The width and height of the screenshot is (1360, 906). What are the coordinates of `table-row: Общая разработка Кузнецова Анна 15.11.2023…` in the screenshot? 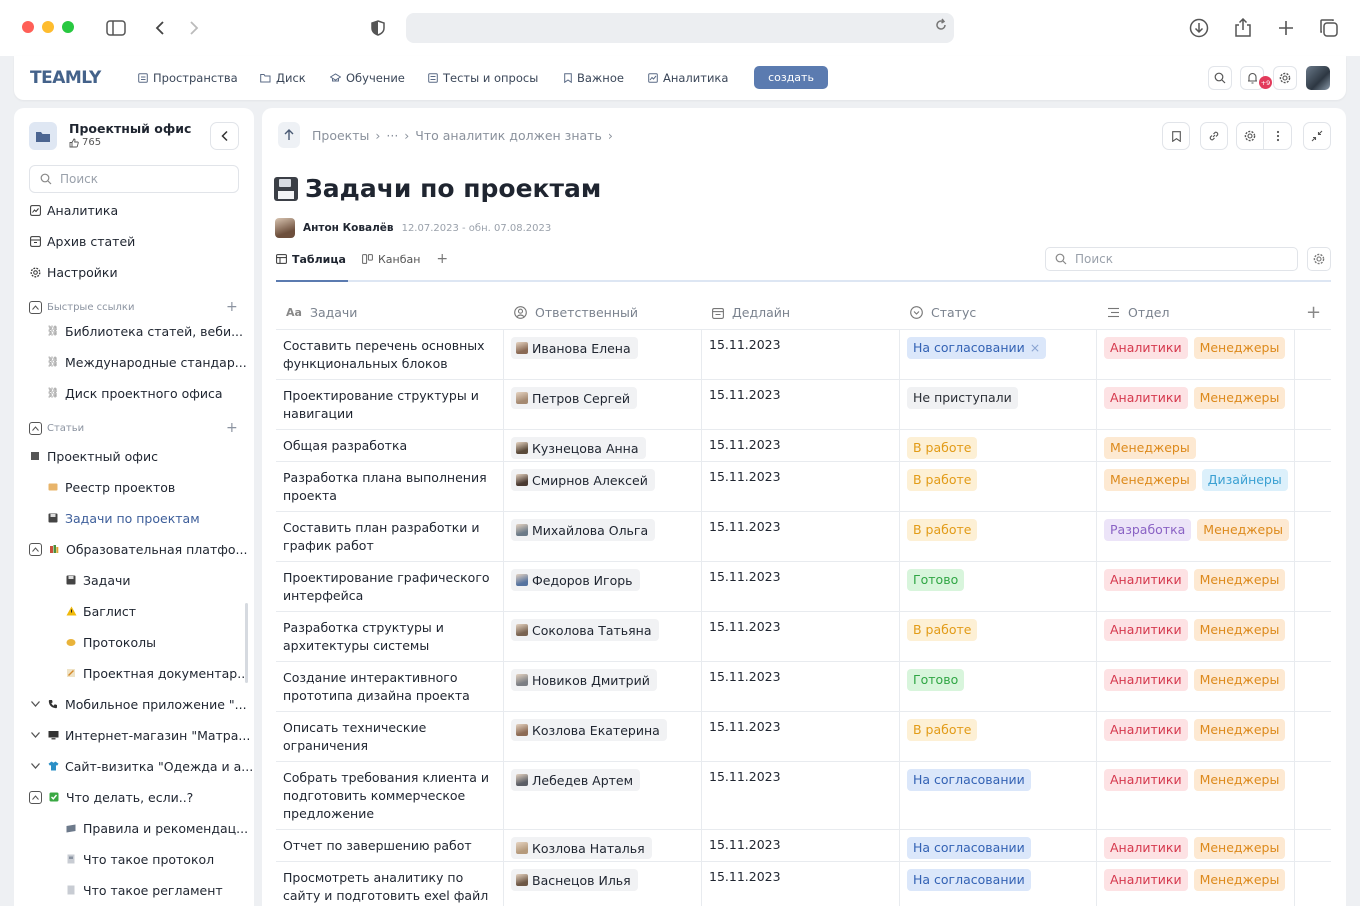 It's located at (803, 445).